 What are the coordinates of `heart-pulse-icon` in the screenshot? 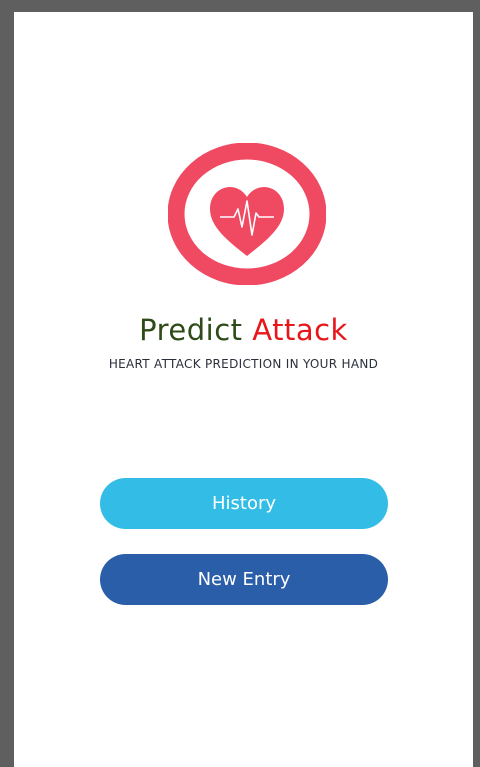 It's located at (247, 214).